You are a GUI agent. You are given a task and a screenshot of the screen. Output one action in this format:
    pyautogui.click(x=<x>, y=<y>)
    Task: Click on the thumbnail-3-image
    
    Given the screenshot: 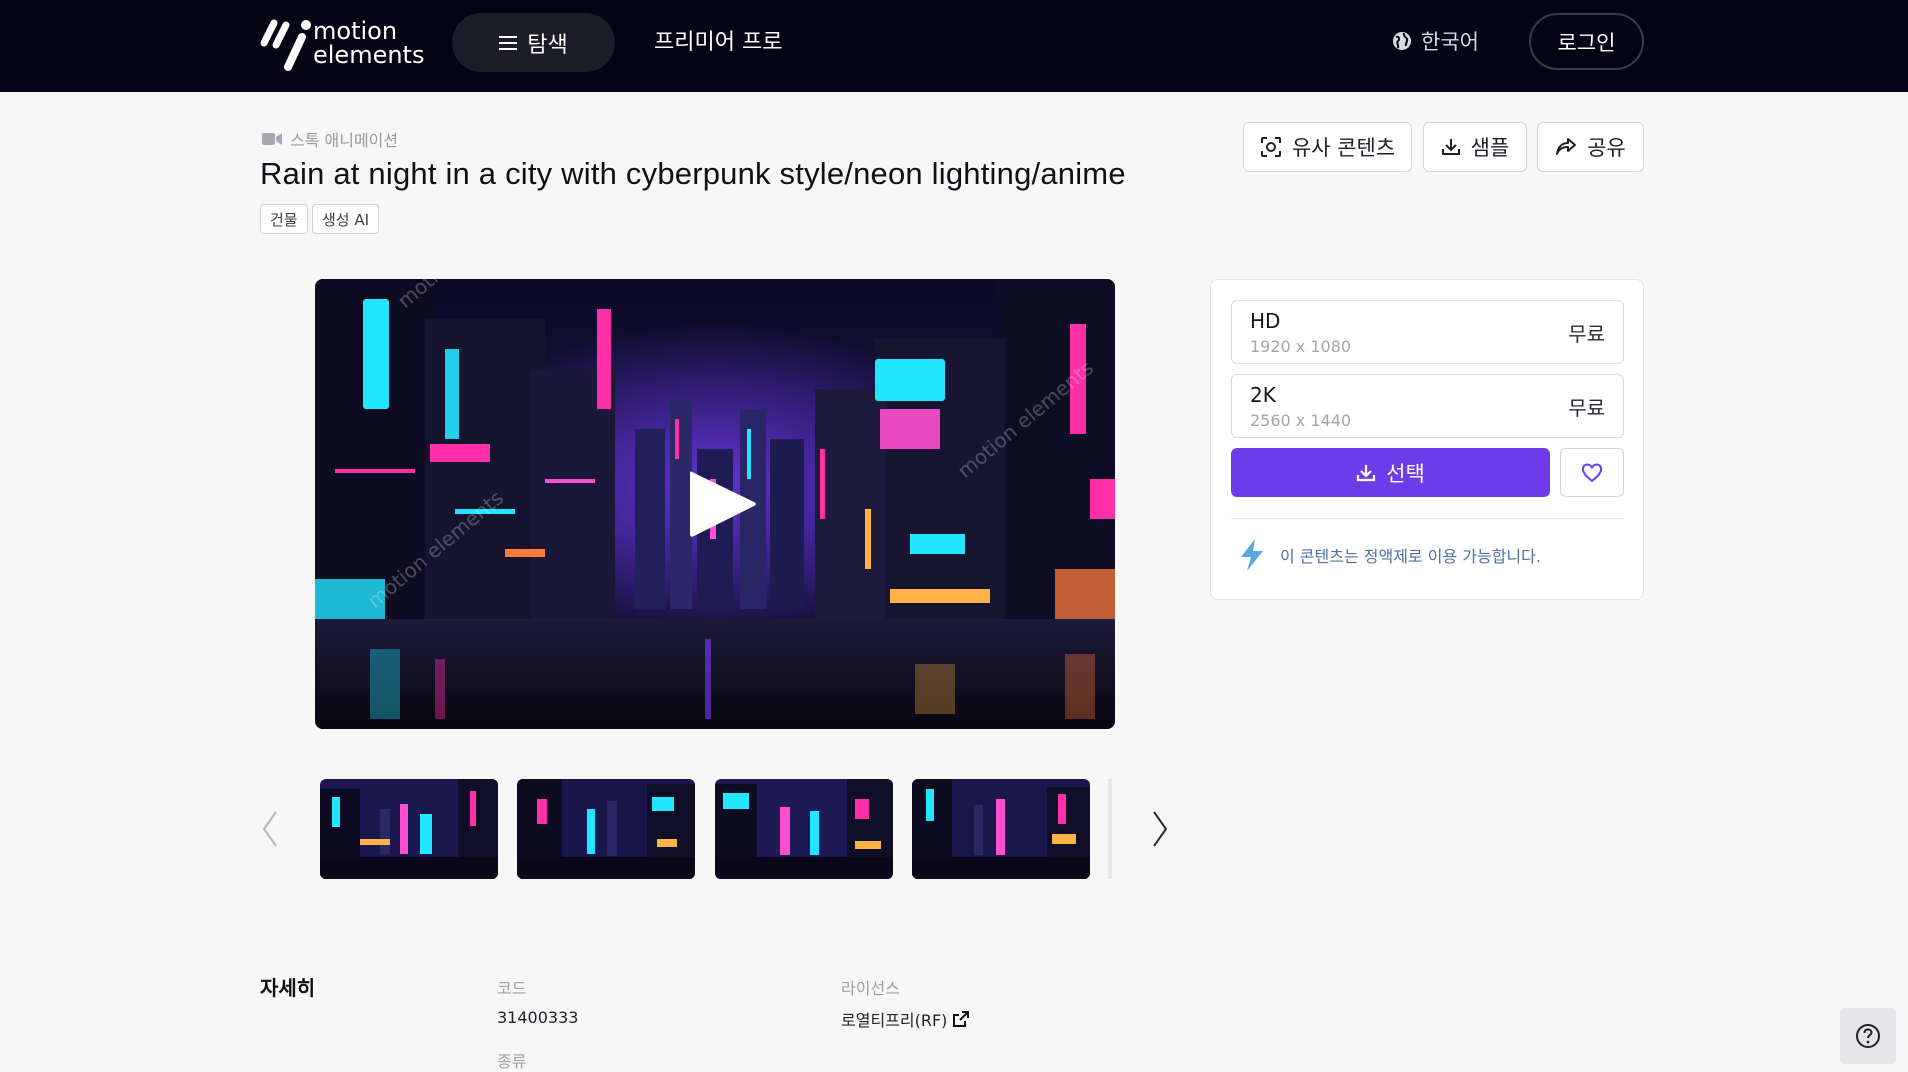 What is the action you would take?
    pyautogui.click(x=804, y=829)
    